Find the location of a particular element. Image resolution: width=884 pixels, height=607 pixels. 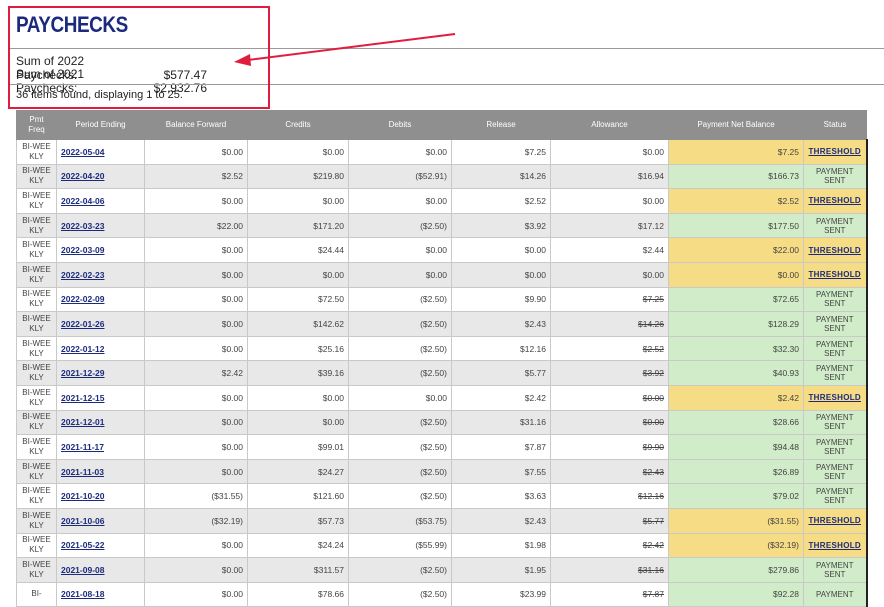

payment-net-balance-cell: $7.25 is located at coordinates (736, 152).